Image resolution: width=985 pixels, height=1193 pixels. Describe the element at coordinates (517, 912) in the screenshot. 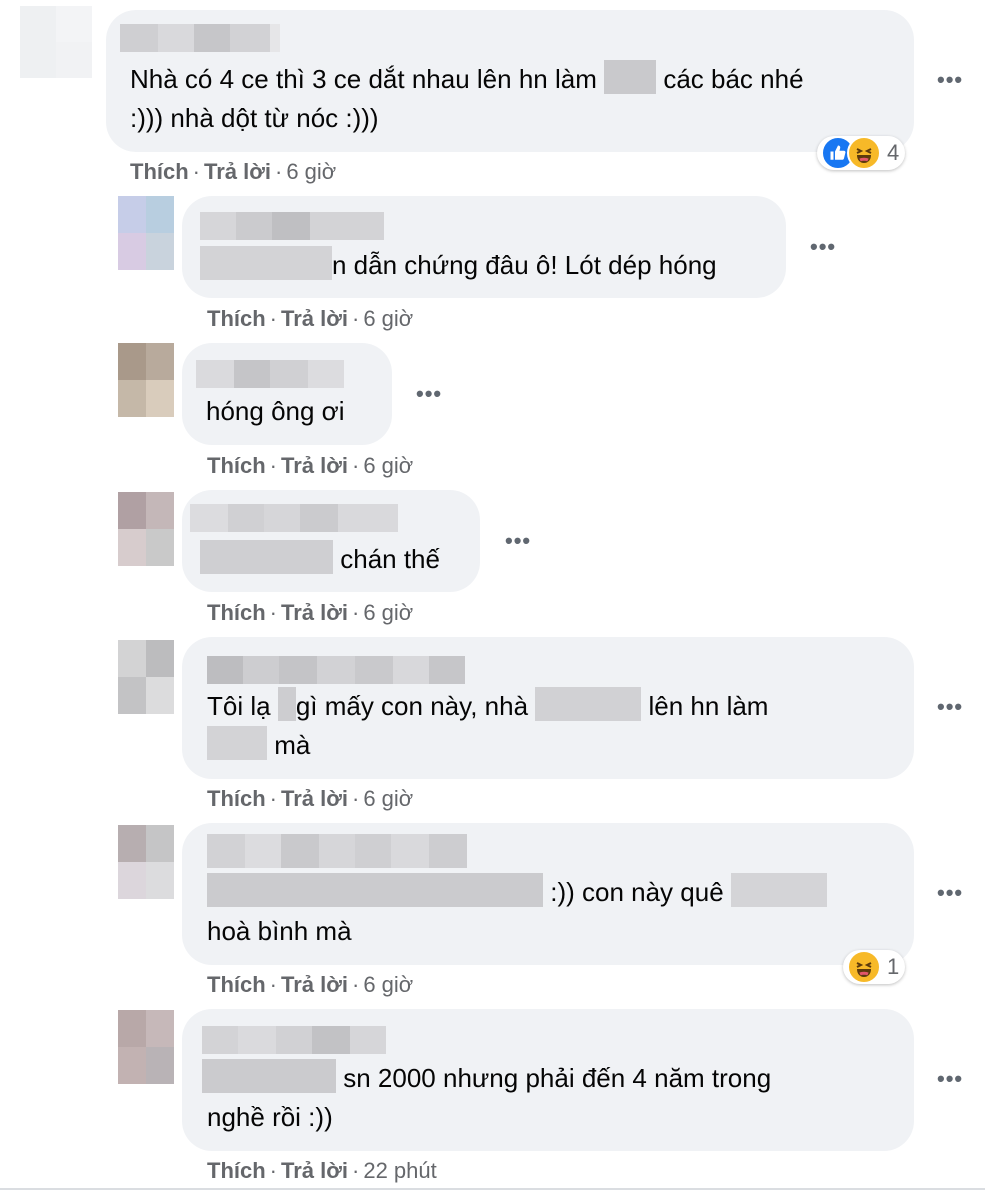

I see `comment-text: :)) con này quê hoà bình mà` at that location.